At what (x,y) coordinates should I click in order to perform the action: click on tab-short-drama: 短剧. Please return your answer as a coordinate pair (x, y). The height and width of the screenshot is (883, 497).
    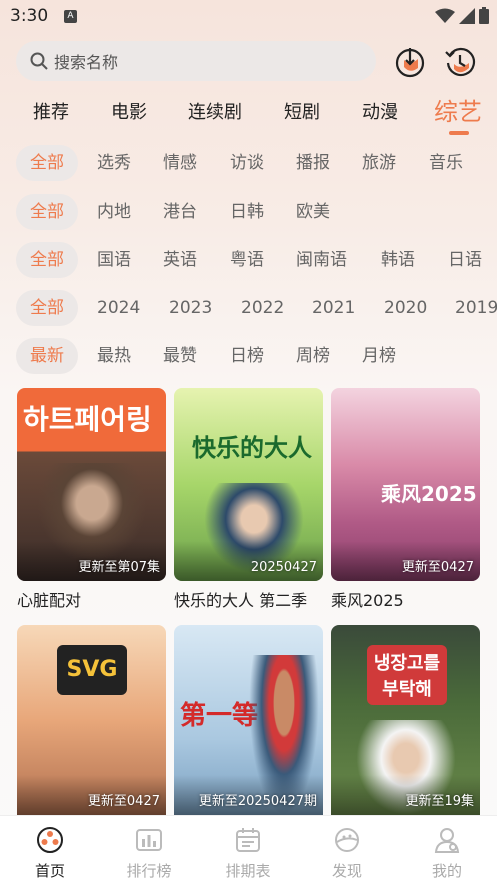
    Looking at the image, I should click on (302, 111).